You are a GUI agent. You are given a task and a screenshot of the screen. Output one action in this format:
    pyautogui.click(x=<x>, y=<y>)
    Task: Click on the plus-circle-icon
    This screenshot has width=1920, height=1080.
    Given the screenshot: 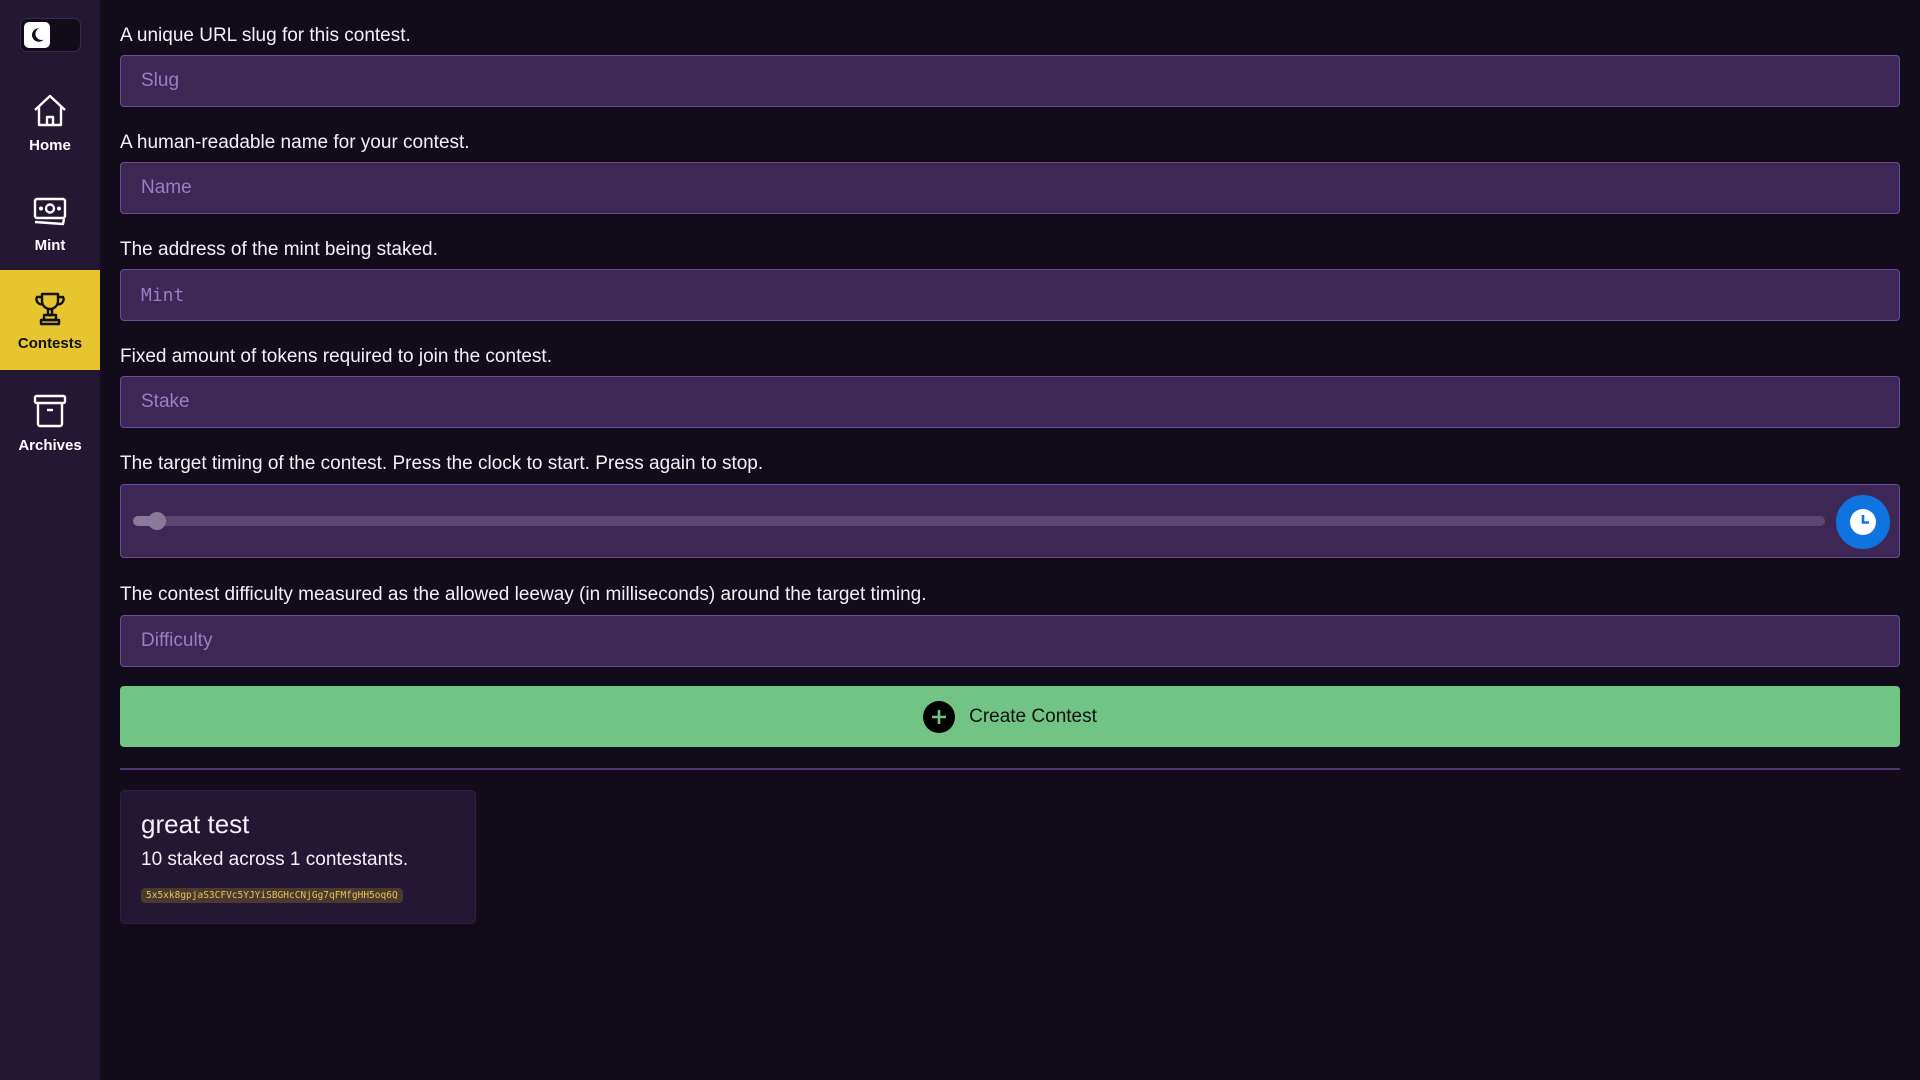 What is the action you would take?
    pyautogui.click(x=939, y=716)
    